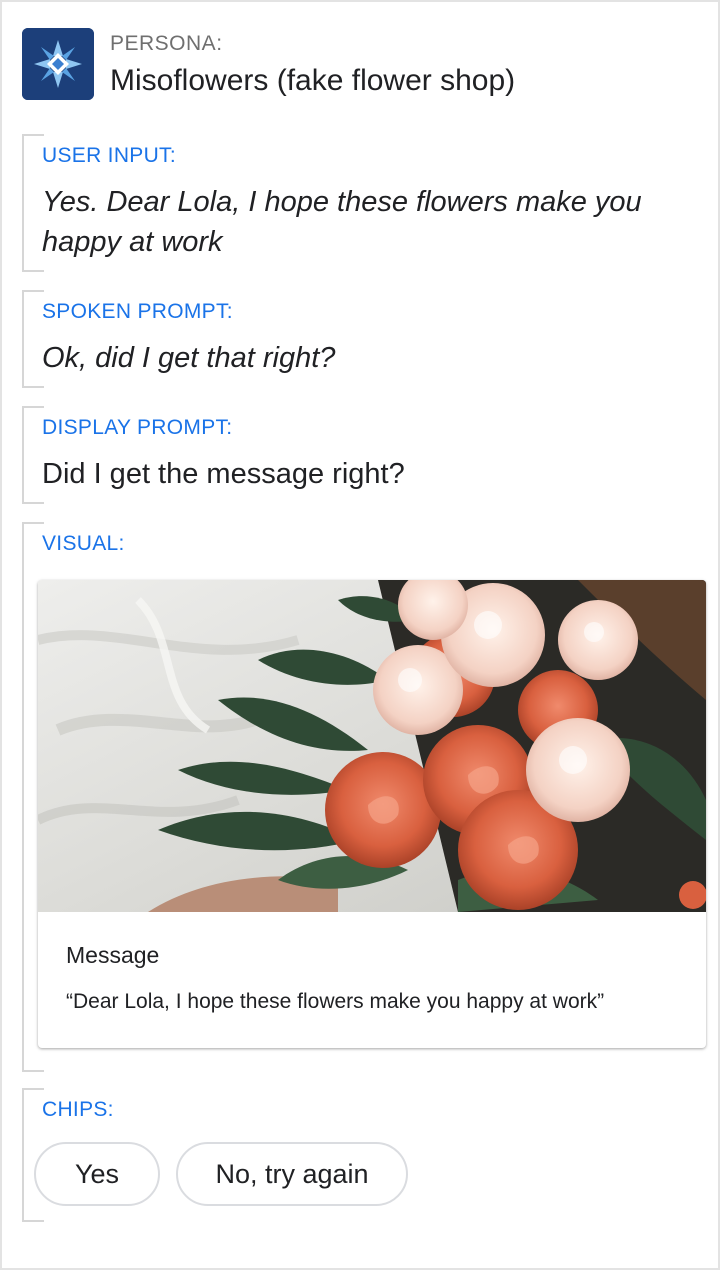 The image size is (720, 1270). I want to click on spoken-prompt-text: Ok, did I get that right?, so click(189, 358).